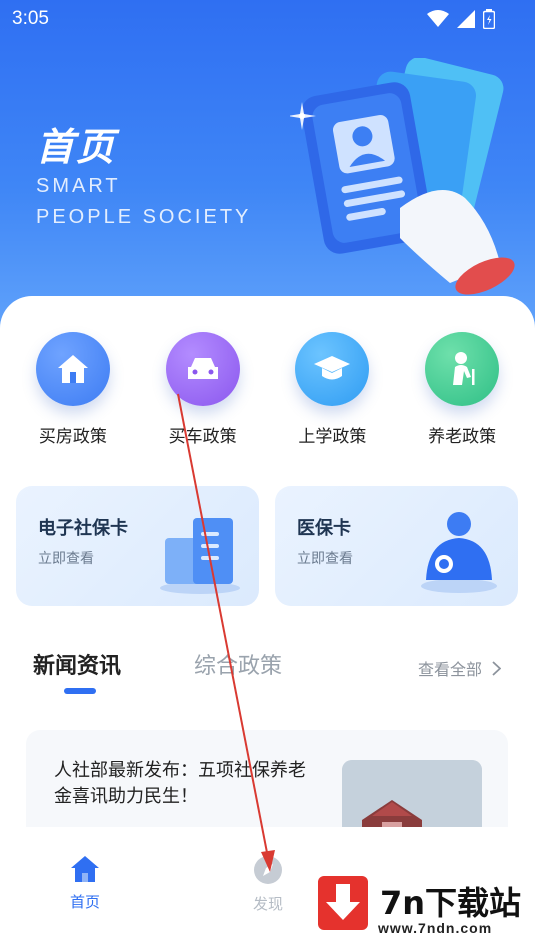 This screenshot has height=951, width=535. I want to click on elderly-person-icon, so click(462, 369).